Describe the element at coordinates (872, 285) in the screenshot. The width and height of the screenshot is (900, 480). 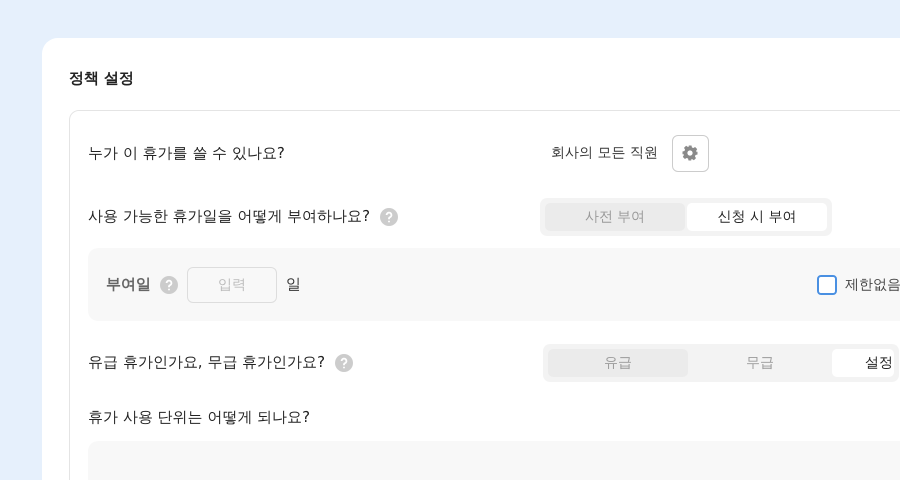
I see `checkbox-label: 제한없음` at that location.